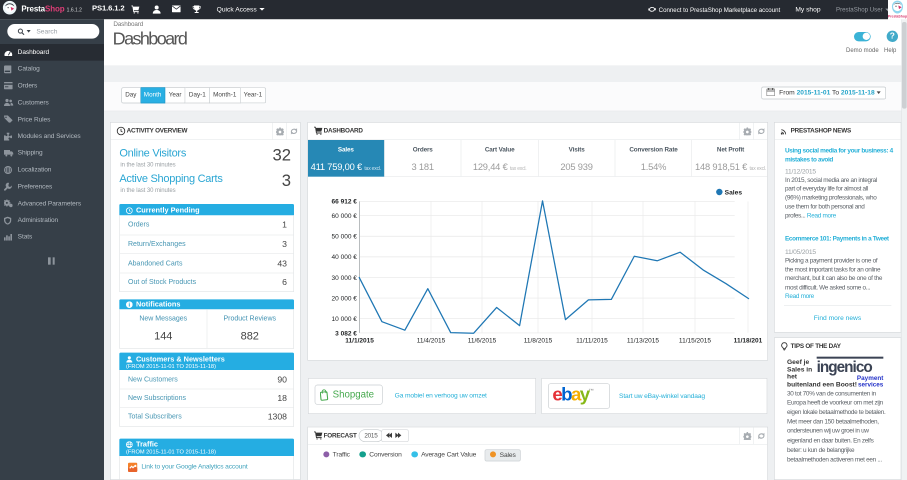 The height and width of the screenshot is (480, 907). I want to click on svg-text: 30 000 €, so click(344, 278).